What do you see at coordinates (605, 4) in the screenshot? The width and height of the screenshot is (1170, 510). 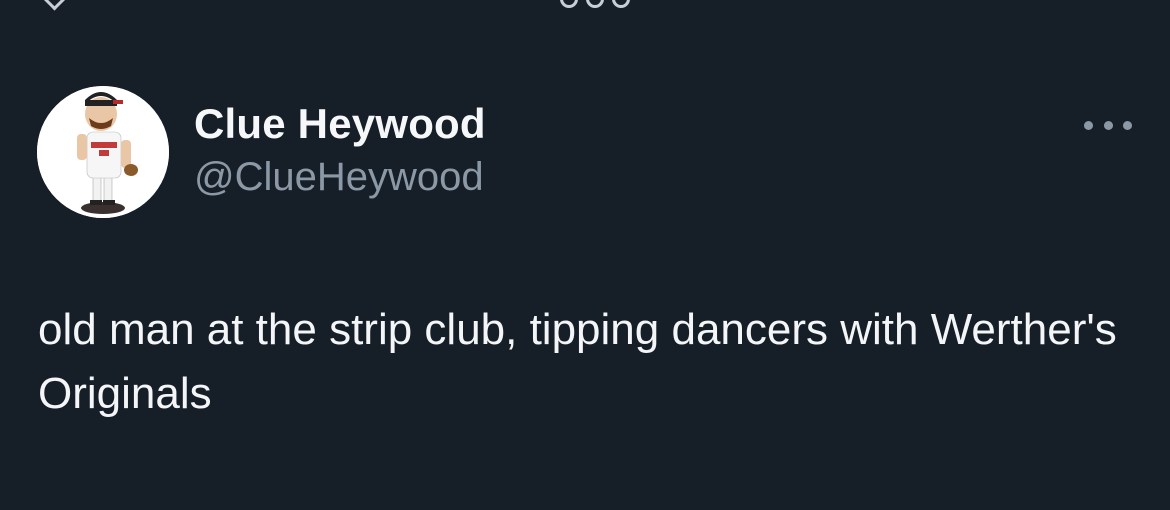 I see `toolbar-circles` at bounding box center [605, 4].